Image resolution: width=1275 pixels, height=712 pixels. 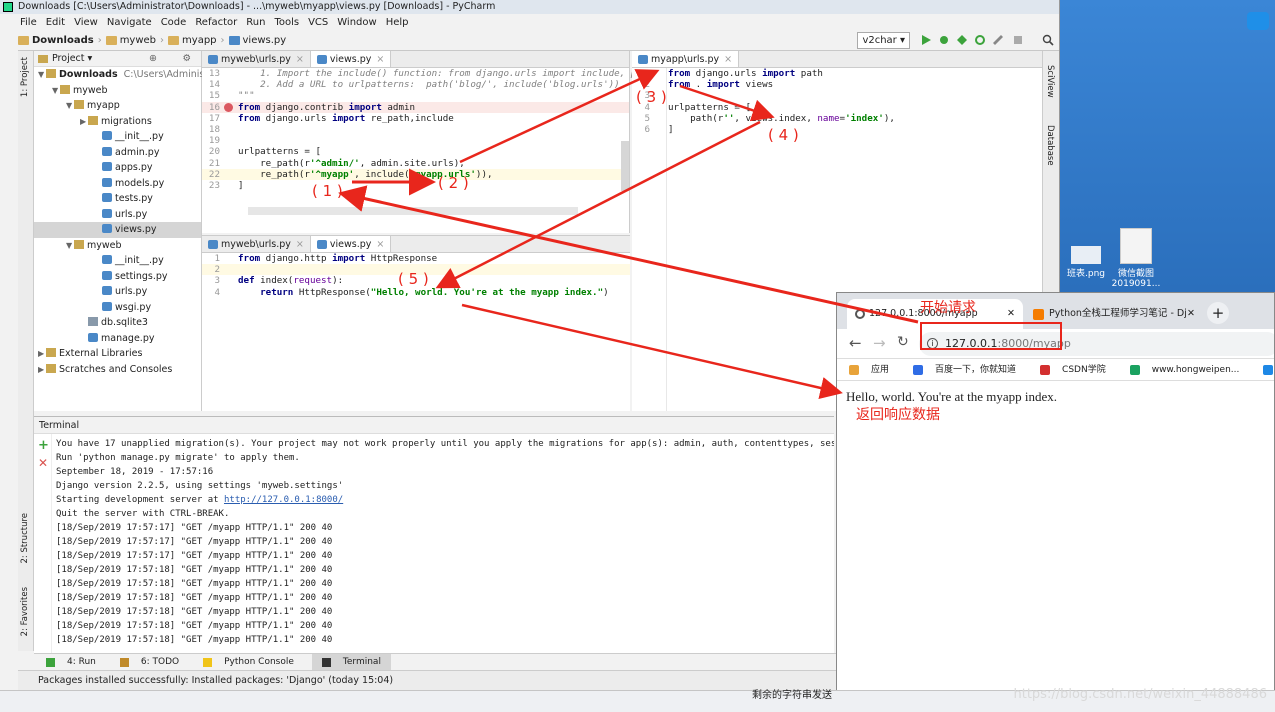 What do you see at coordinates (1018, 40) in the screenshot?
I see `stop-icon` at bounding box center [1018, 40].